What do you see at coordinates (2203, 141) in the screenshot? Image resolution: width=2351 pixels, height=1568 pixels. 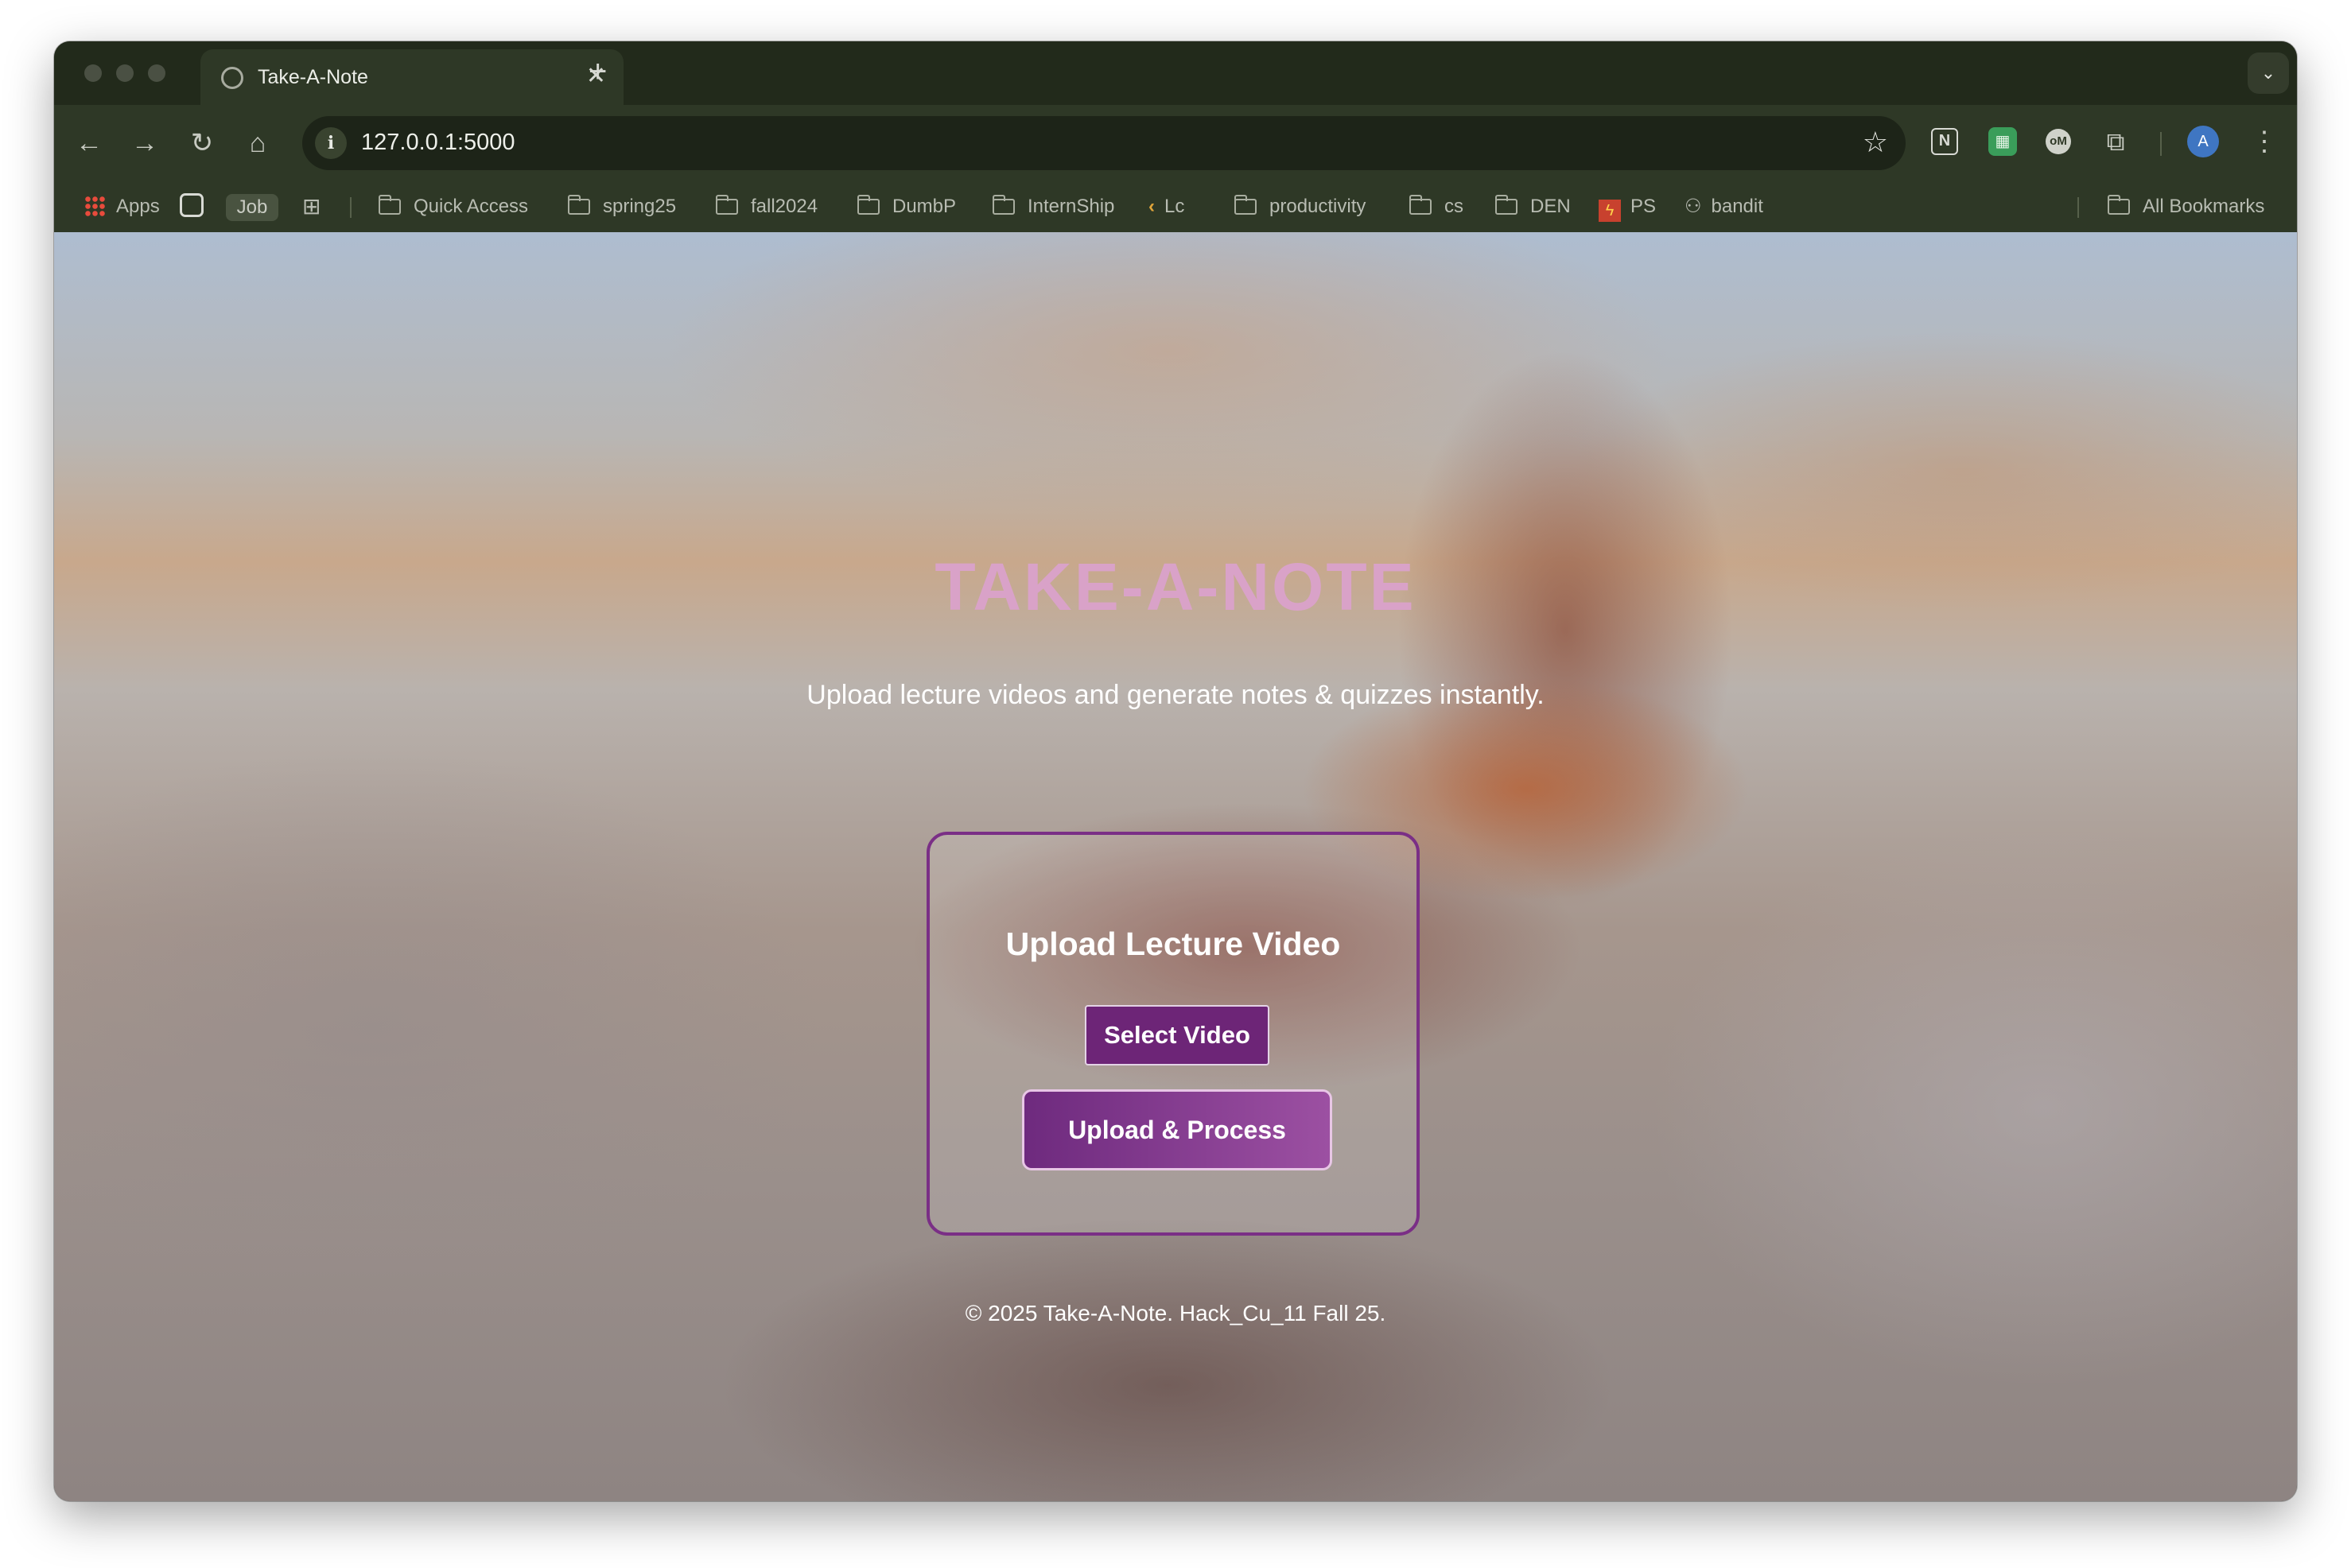 I see `profile-avatar: A` at bounding box center [2203, 141].